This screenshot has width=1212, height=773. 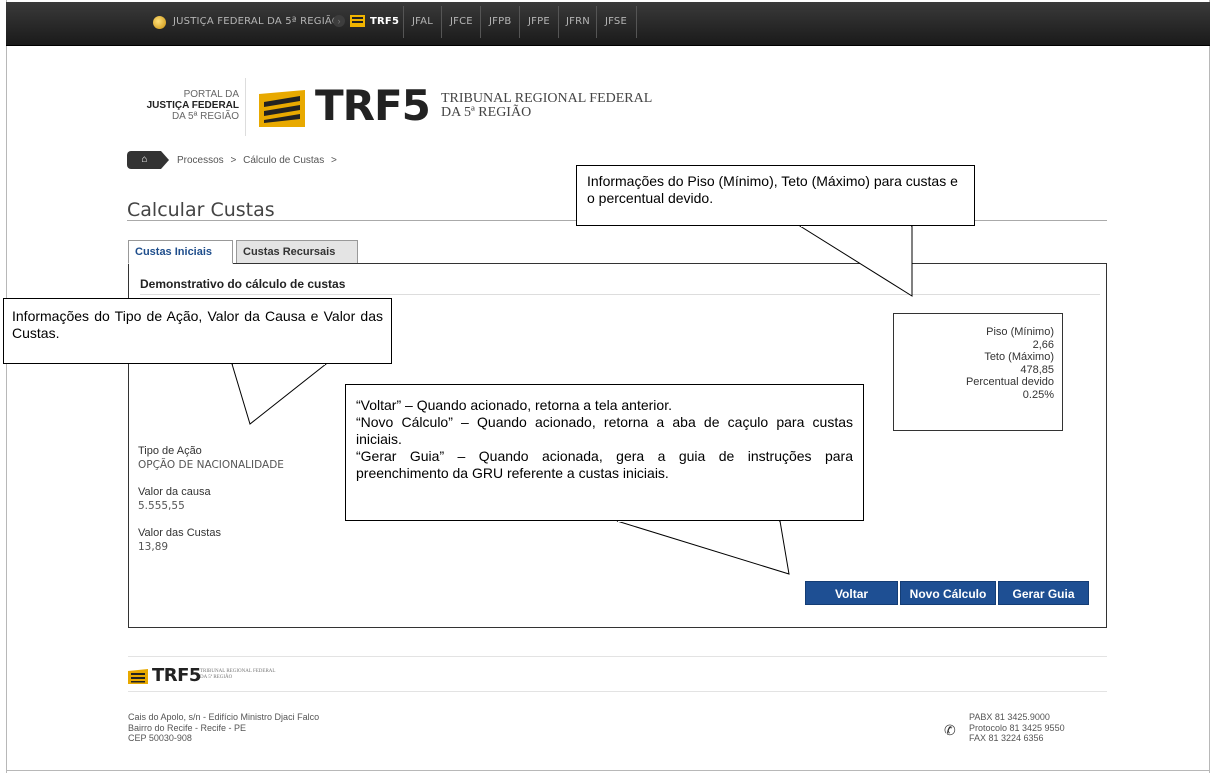 What do you see at coordinates (211, 94) in the screenshot?
I see `portal-line-1: PORTAL DA` at bounding box center [211, 94].